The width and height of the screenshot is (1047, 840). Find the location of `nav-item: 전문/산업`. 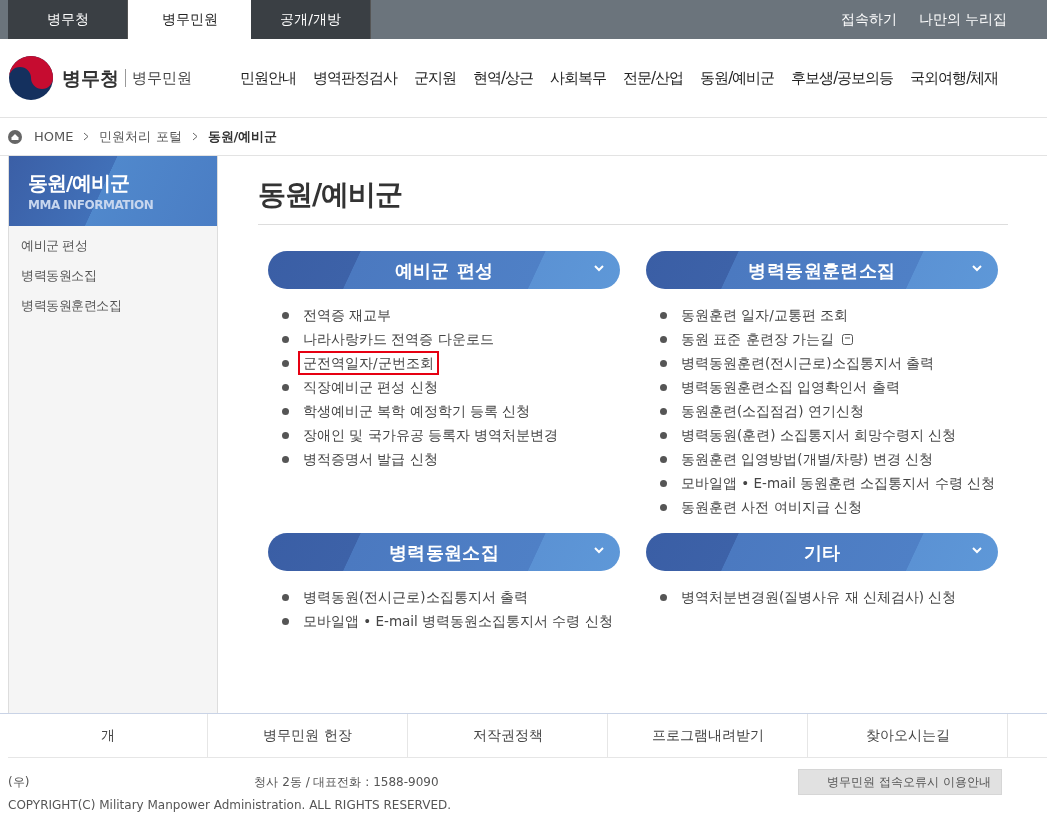

nav-item: 전문/산업 is located at coordinates (653, 78).